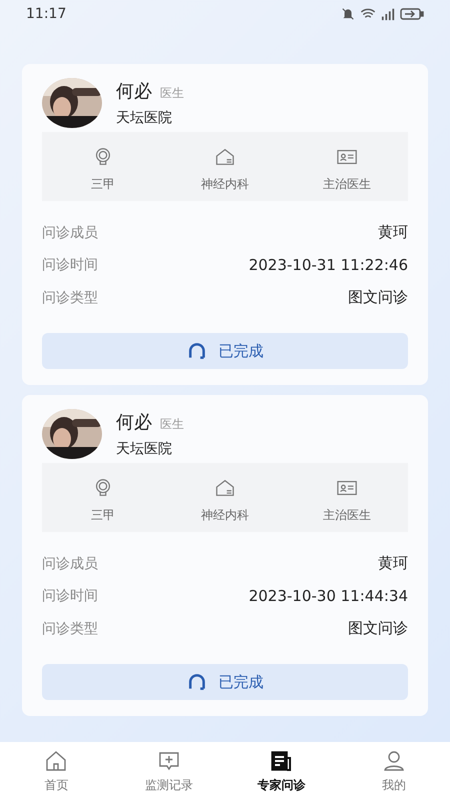 The height and width of the screenshot is (800, 450). What do you see at coordinates (281, 771) in the screenshot?
I see `tab-button: 专家问诊` at bounding box center [281, 771].